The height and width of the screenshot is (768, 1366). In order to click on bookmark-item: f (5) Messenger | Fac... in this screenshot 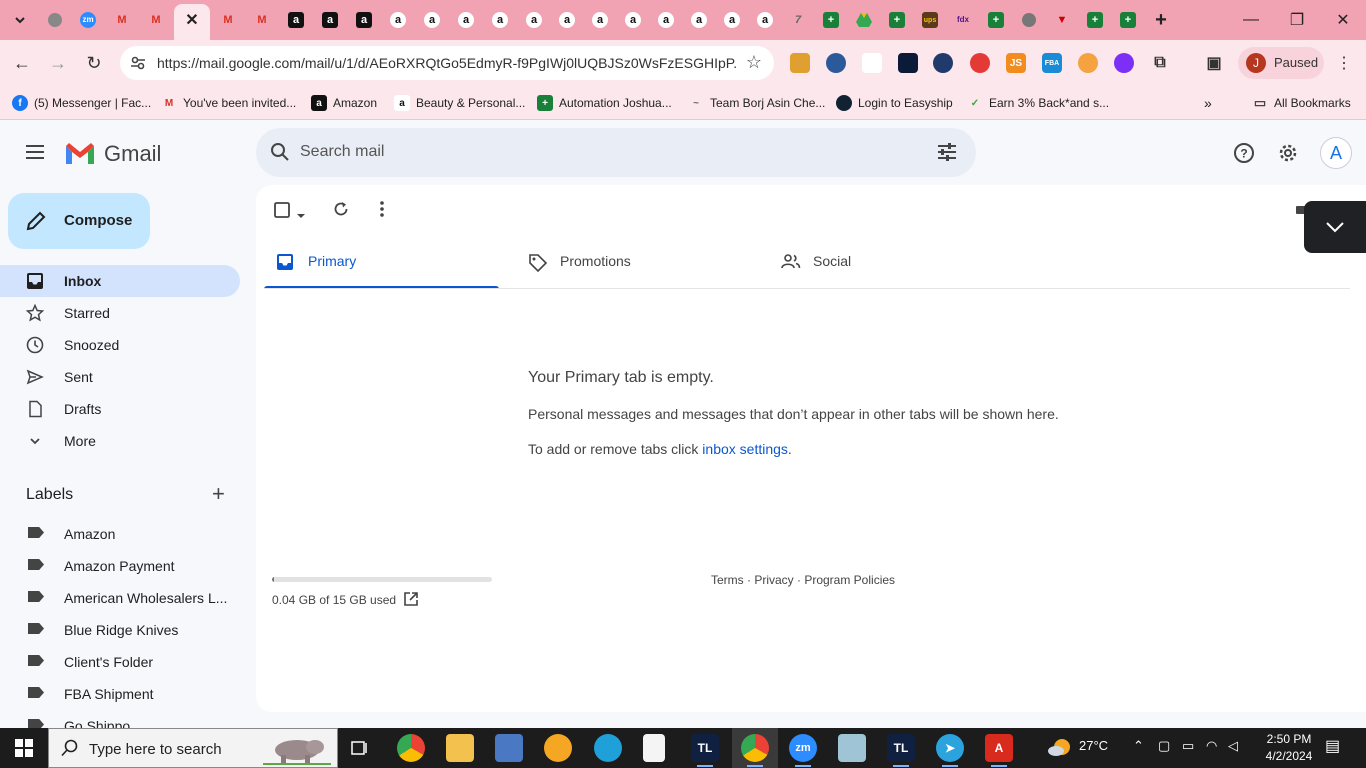, I will do `click(81, 103)`.